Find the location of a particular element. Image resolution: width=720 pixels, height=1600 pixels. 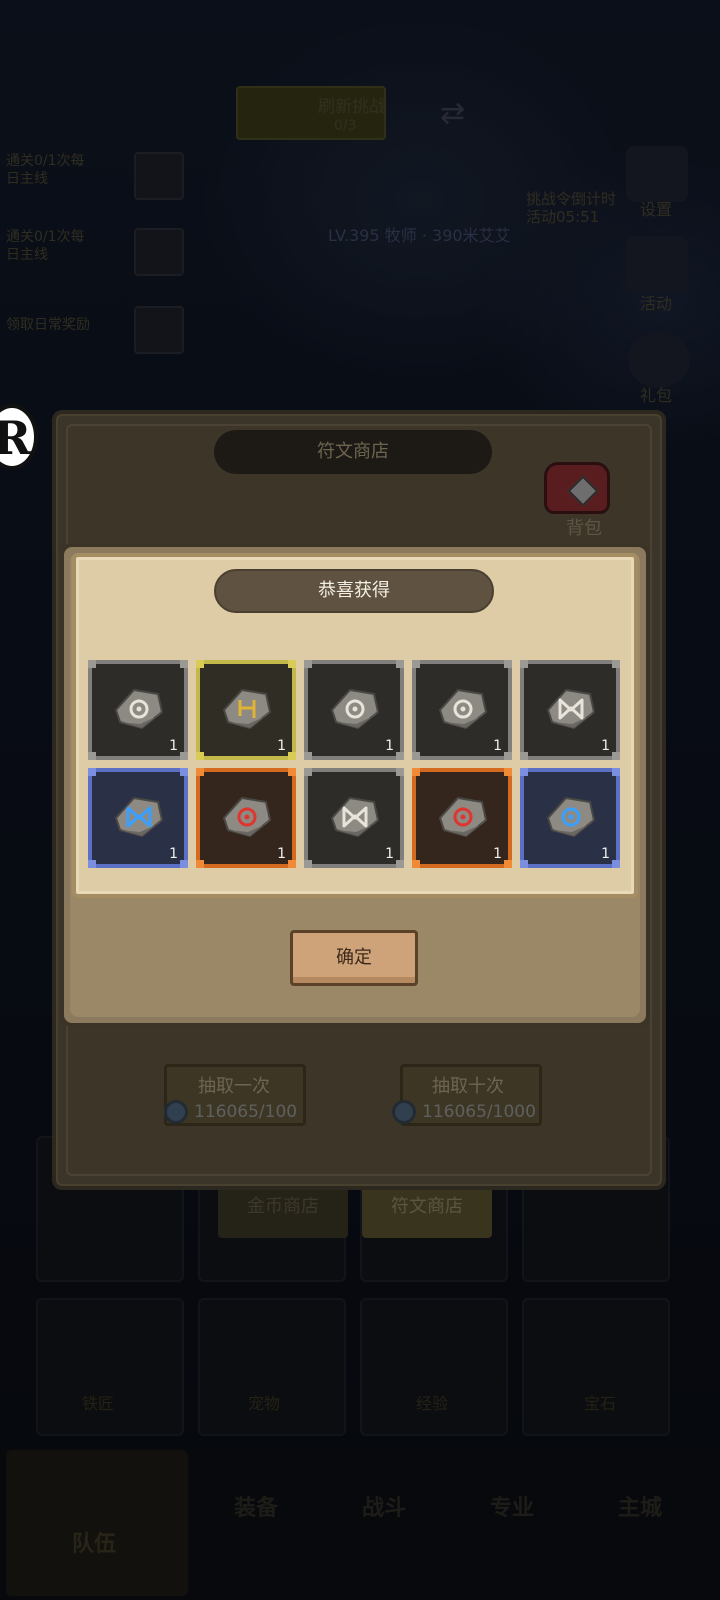

reward-dialog-title: 恭喜获得 is located at coordinates (354, 591).